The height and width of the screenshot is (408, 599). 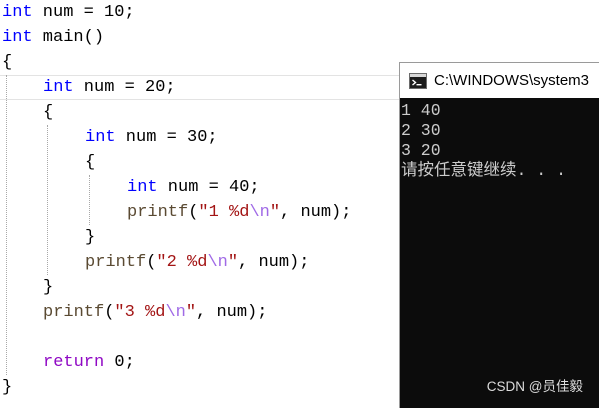 I want to click on console-output-line: 3 20, so click(x=421, y=150).